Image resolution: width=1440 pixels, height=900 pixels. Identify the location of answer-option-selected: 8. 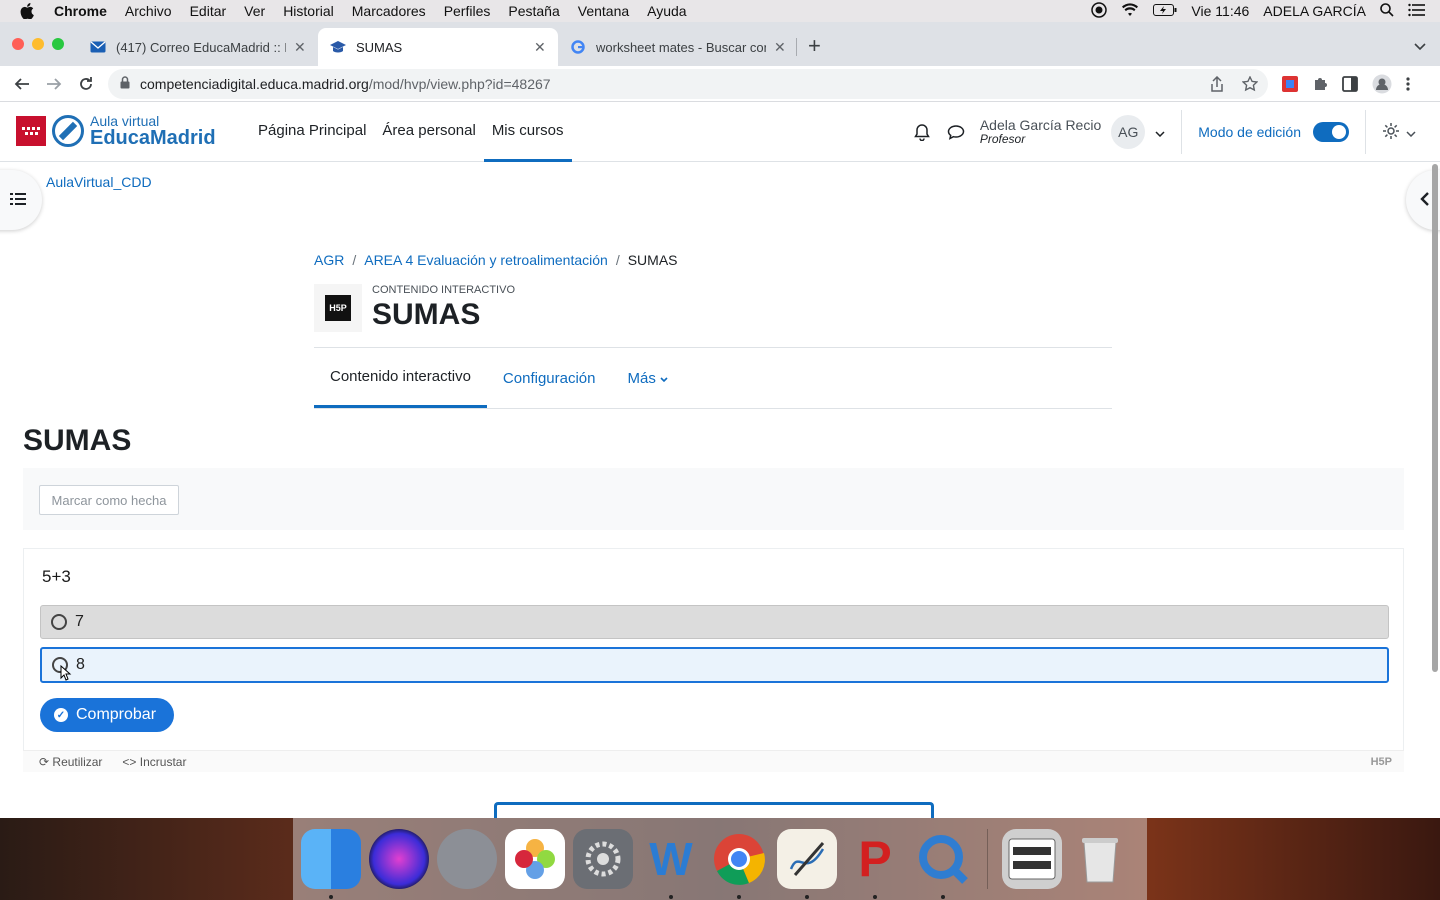
(714, 665).